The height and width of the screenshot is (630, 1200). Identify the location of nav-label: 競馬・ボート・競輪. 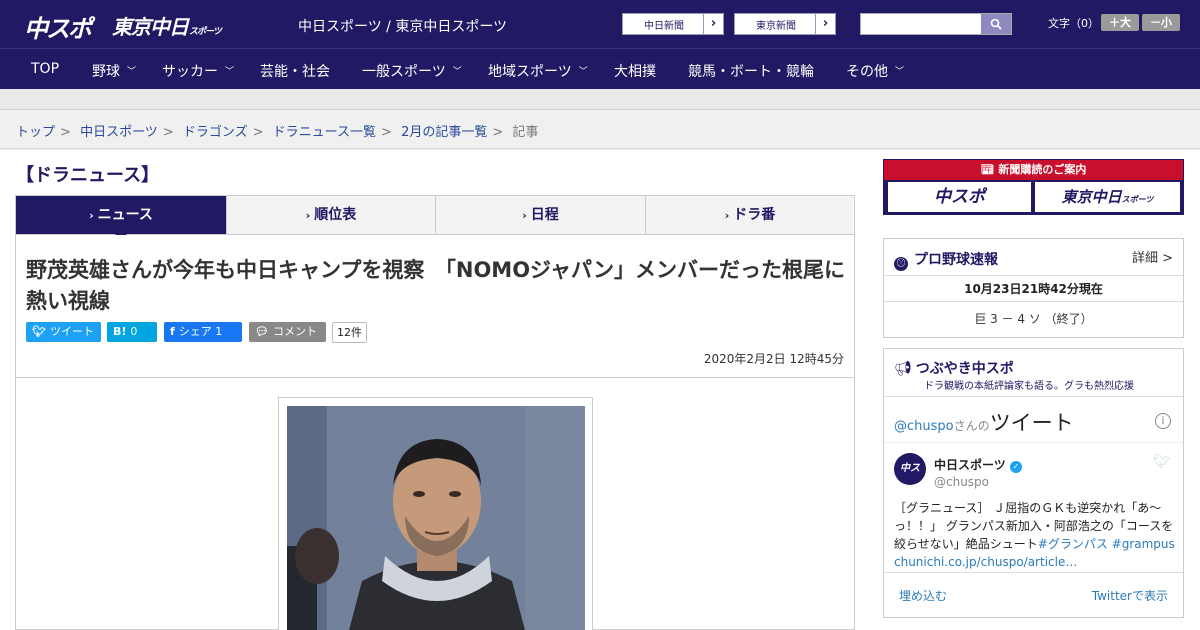
(751, 72).